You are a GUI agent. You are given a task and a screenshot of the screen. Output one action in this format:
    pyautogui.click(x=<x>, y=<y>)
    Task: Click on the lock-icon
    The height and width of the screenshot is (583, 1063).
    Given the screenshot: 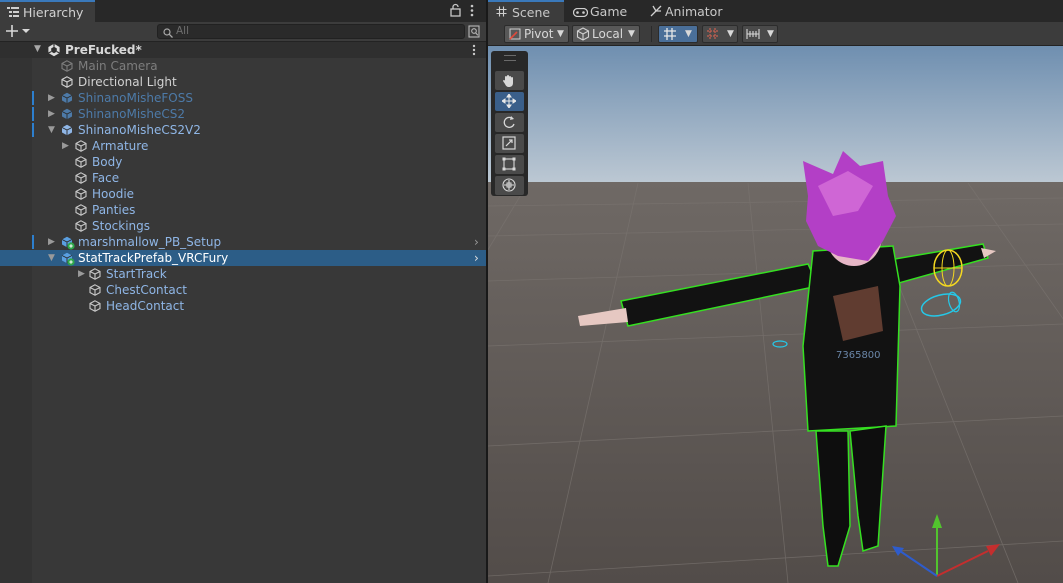 What is the action you would take?
    pyautogui.click(x=455, y=11)
    